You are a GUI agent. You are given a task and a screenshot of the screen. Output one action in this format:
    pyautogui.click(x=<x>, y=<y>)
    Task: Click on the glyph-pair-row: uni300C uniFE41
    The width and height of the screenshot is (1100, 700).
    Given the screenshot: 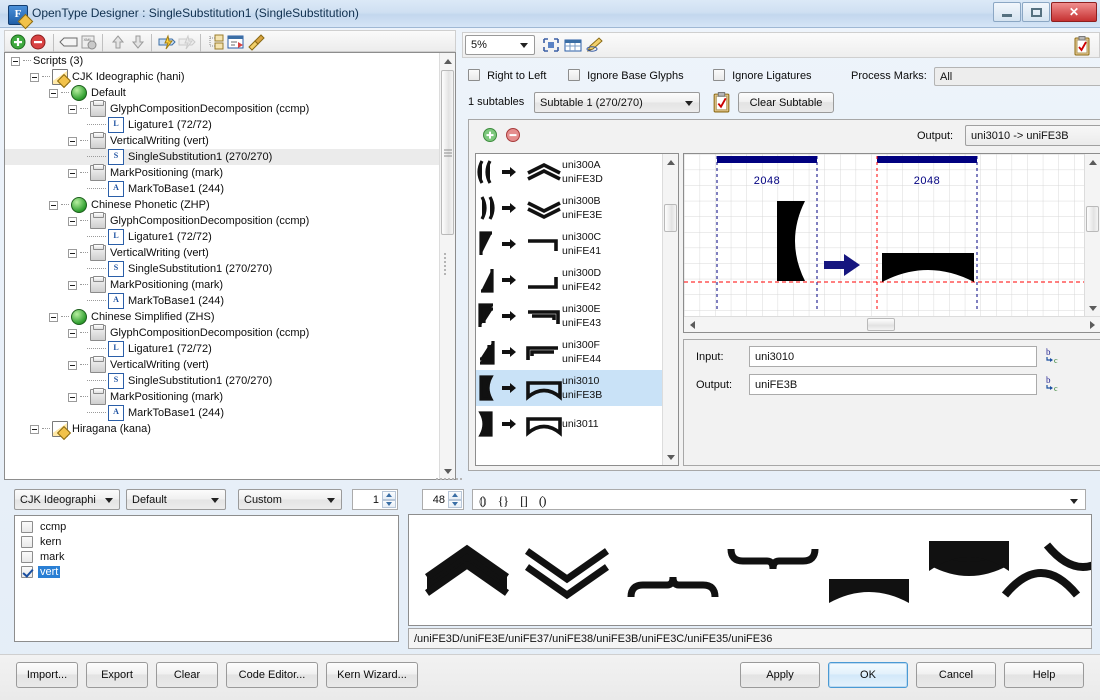 What is the action you would take?
    pyautogui.click(x=569, y=244)
    